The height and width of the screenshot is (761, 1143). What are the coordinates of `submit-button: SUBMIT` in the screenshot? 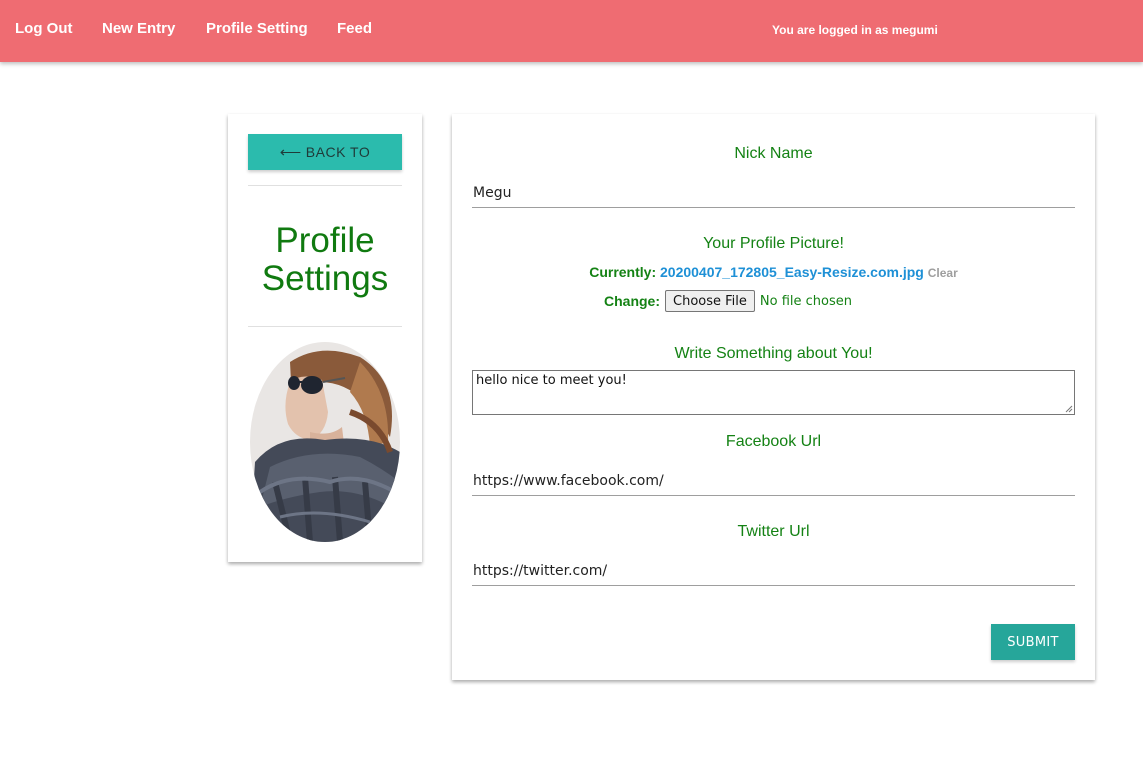 It's located at (1033, 642).